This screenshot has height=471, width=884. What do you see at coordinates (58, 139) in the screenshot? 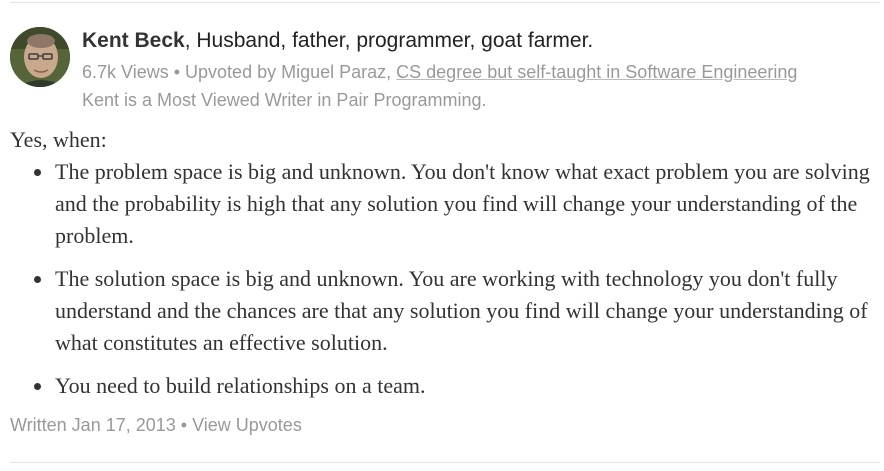
I see `answer-intro: Yes, when:` at bounding box center [58, 139].